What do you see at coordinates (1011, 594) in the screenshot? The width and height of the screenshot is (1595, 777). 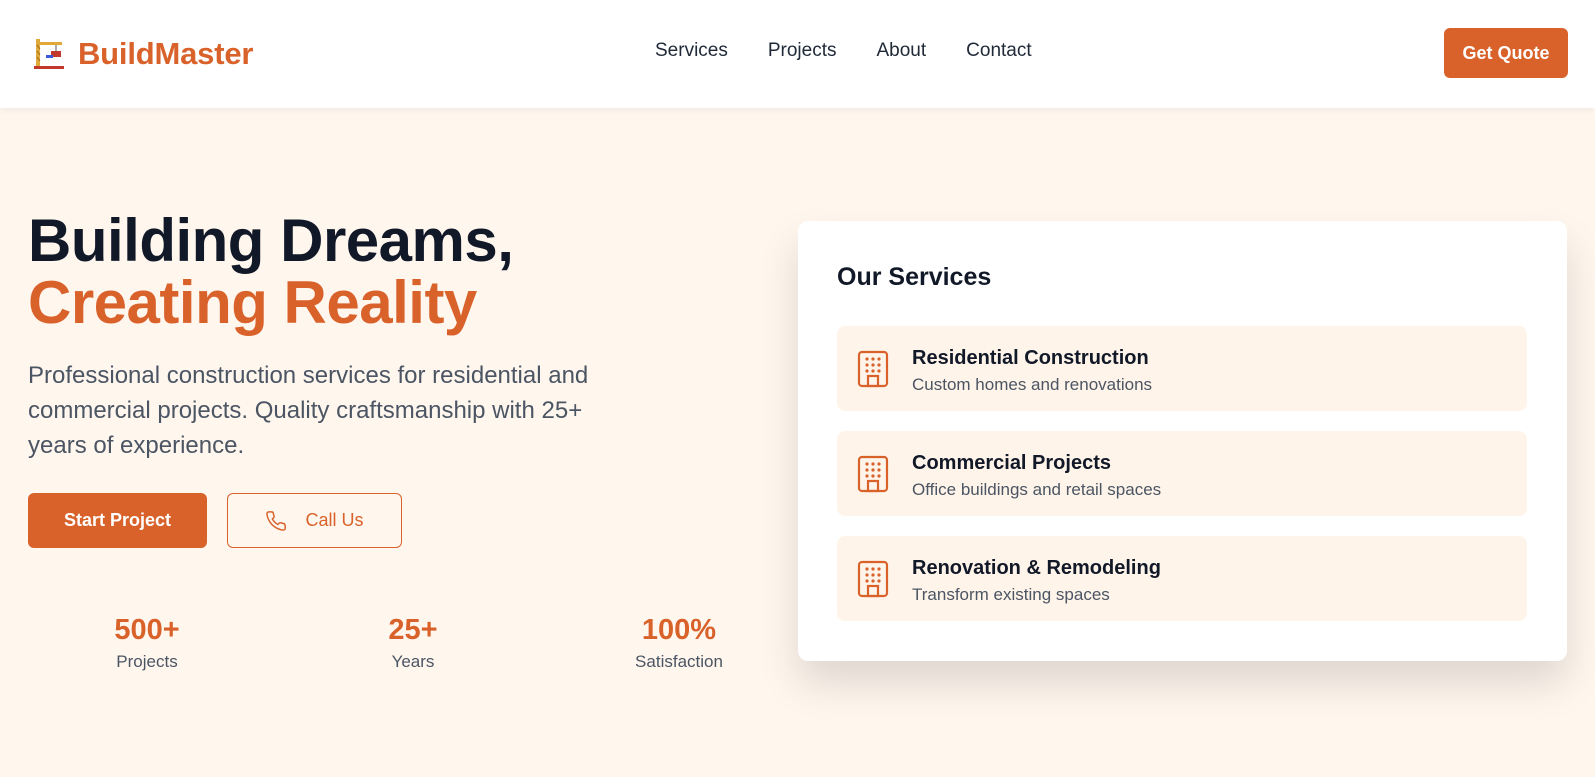 I see `service-description: Transform existing spaces` at bounding box center [1011, 594].